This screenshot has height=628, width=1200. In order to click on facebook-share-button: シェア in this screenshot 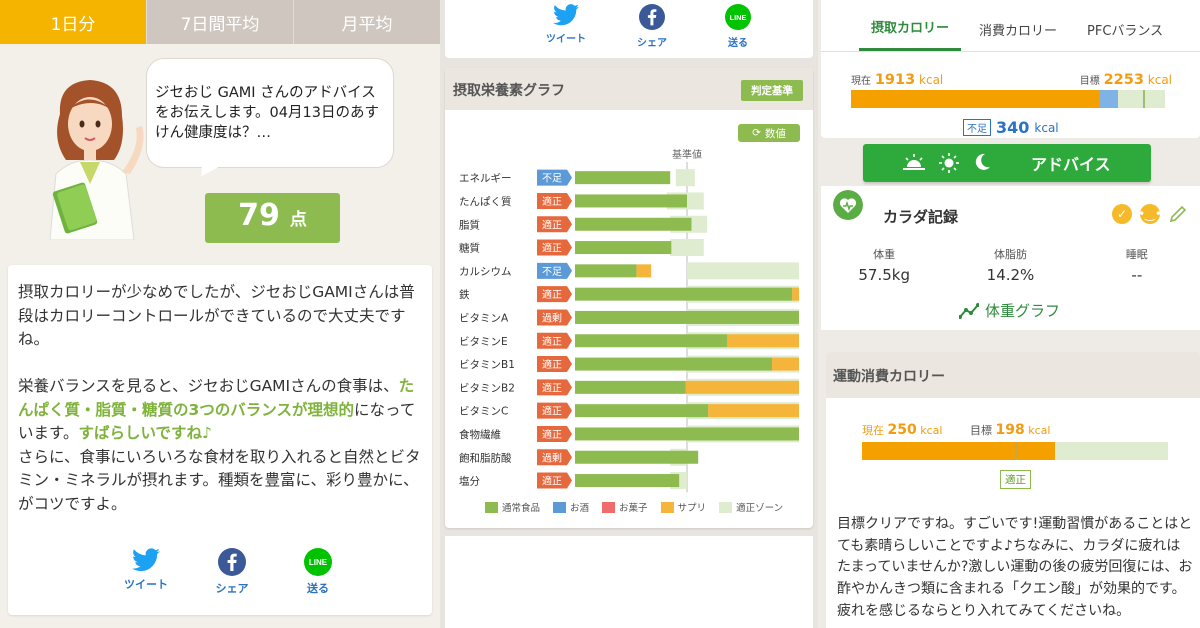, I will do `click(232, 572)`.